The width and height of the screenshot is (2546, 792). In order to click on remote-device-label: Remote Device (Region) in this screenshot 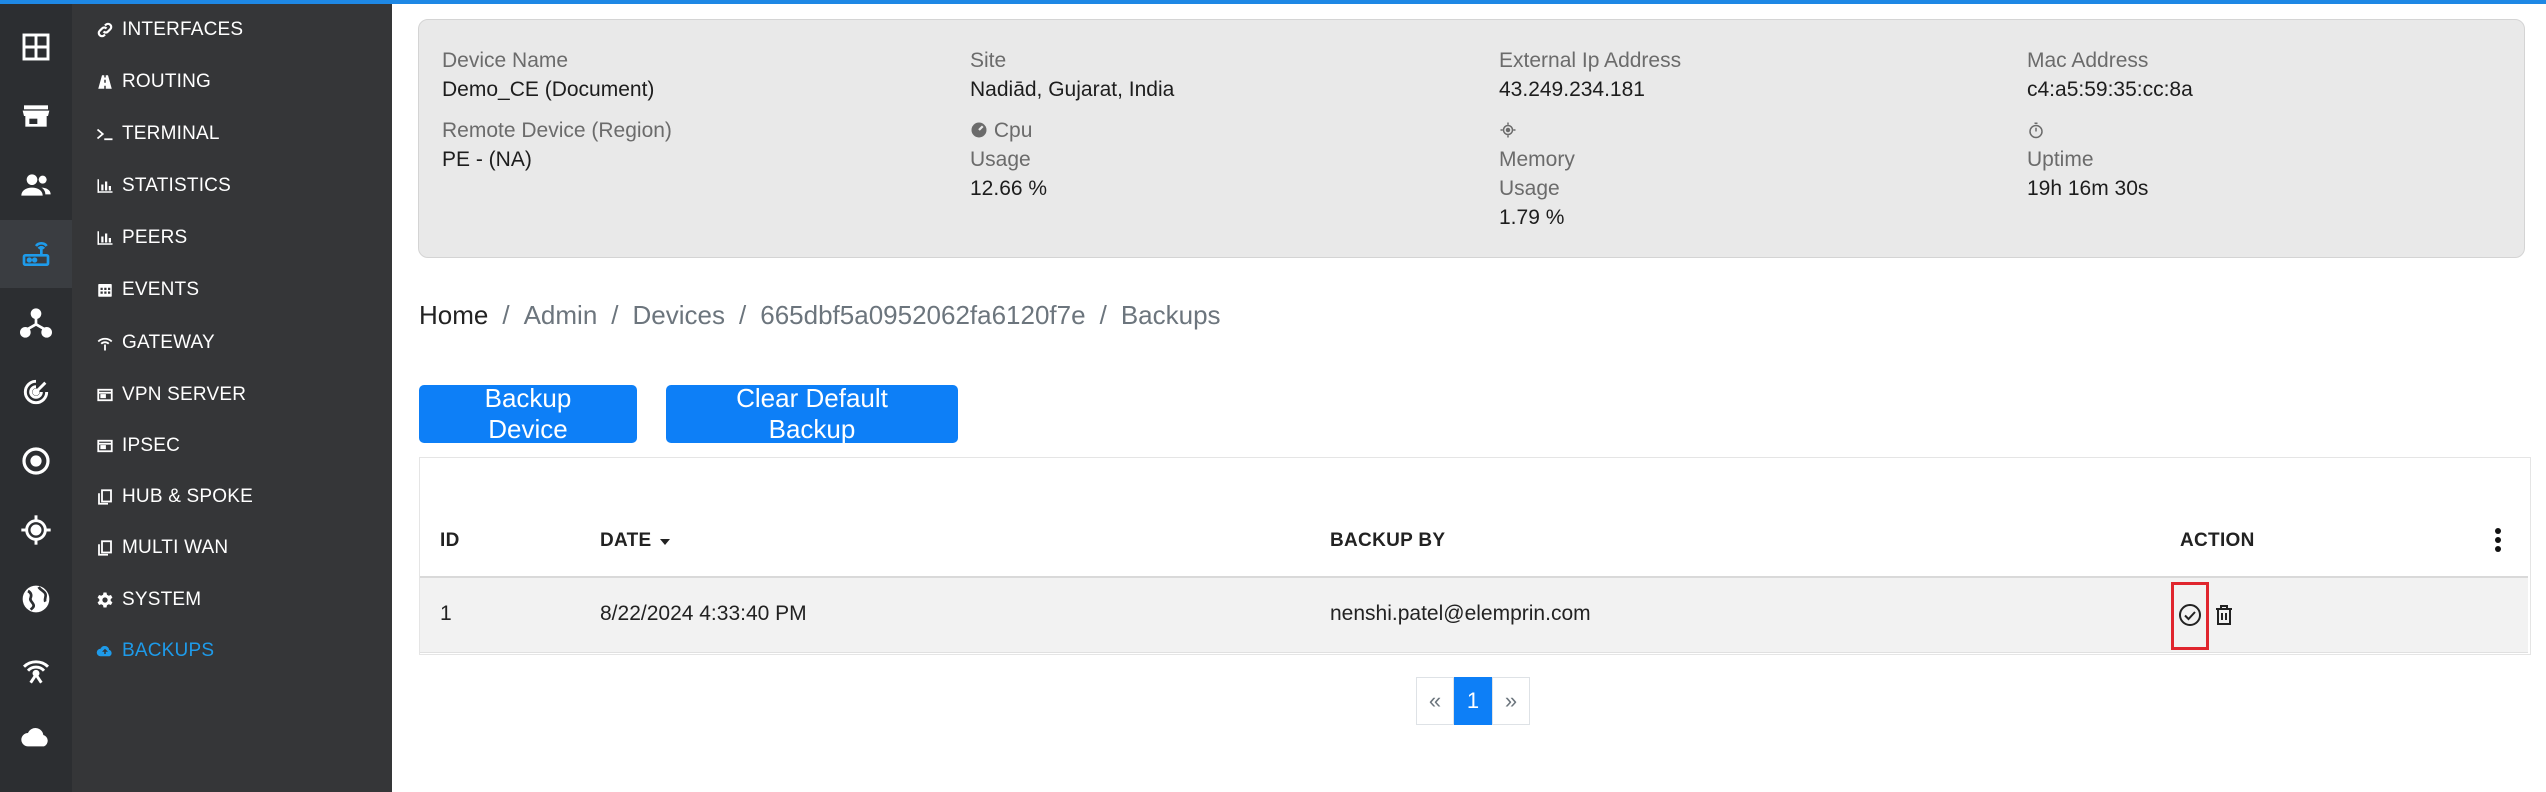, I will do `click(557, 130)`.